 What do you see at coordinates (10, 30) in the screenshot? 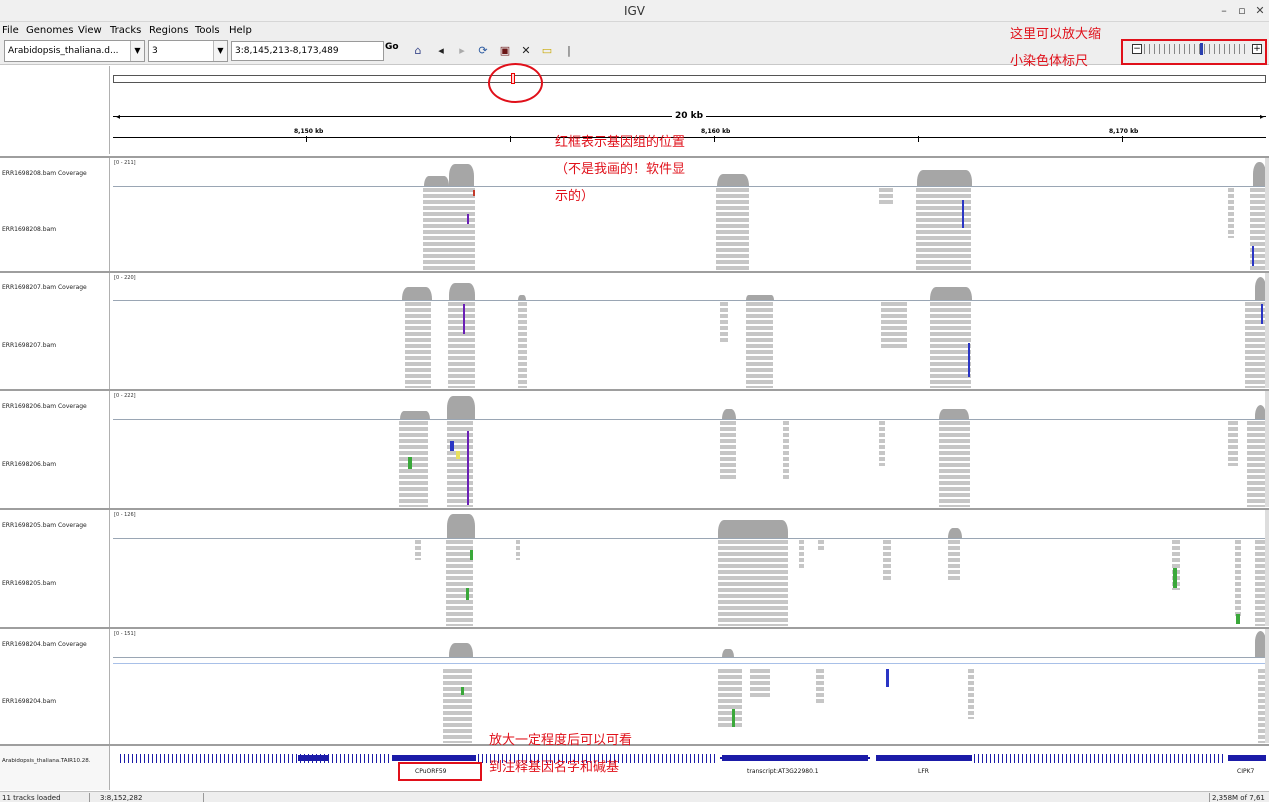
I see `menu-file: File` at bounding box center [10, 30].